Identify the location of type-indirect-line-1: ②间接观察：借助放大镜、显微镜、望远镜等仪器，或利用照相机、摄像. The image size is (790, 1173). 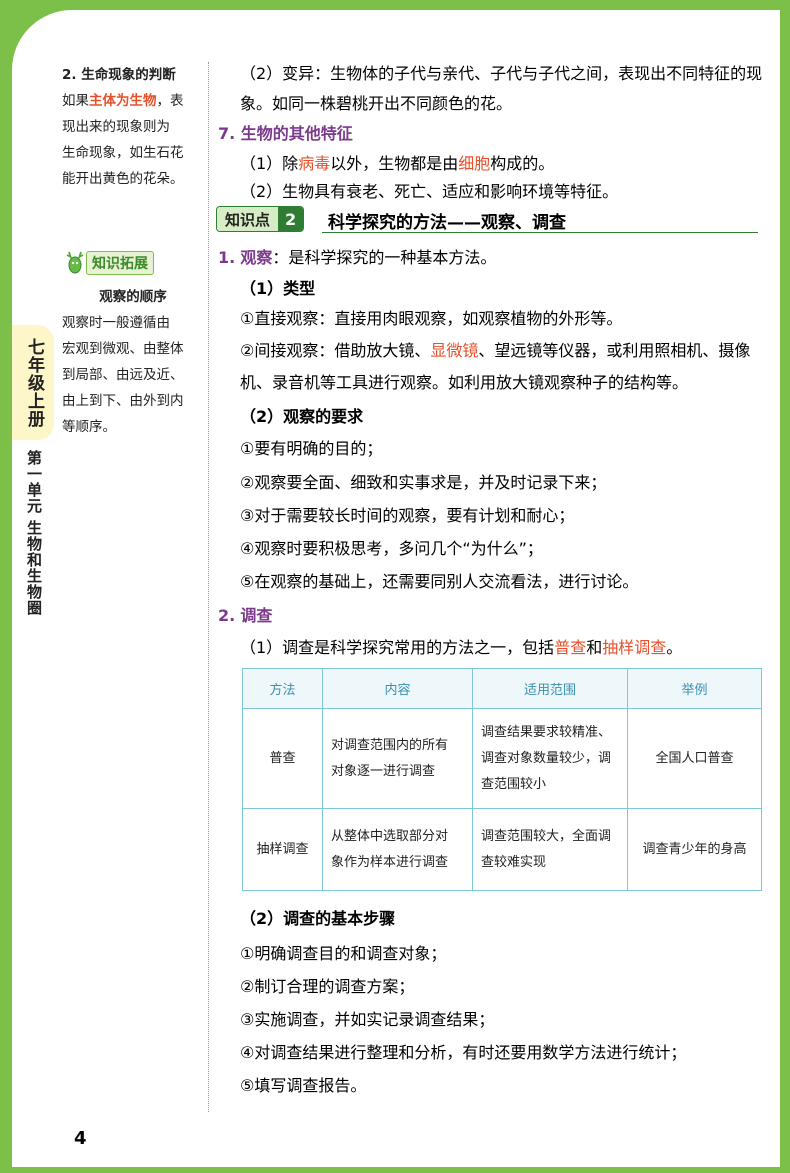
(495, 350).